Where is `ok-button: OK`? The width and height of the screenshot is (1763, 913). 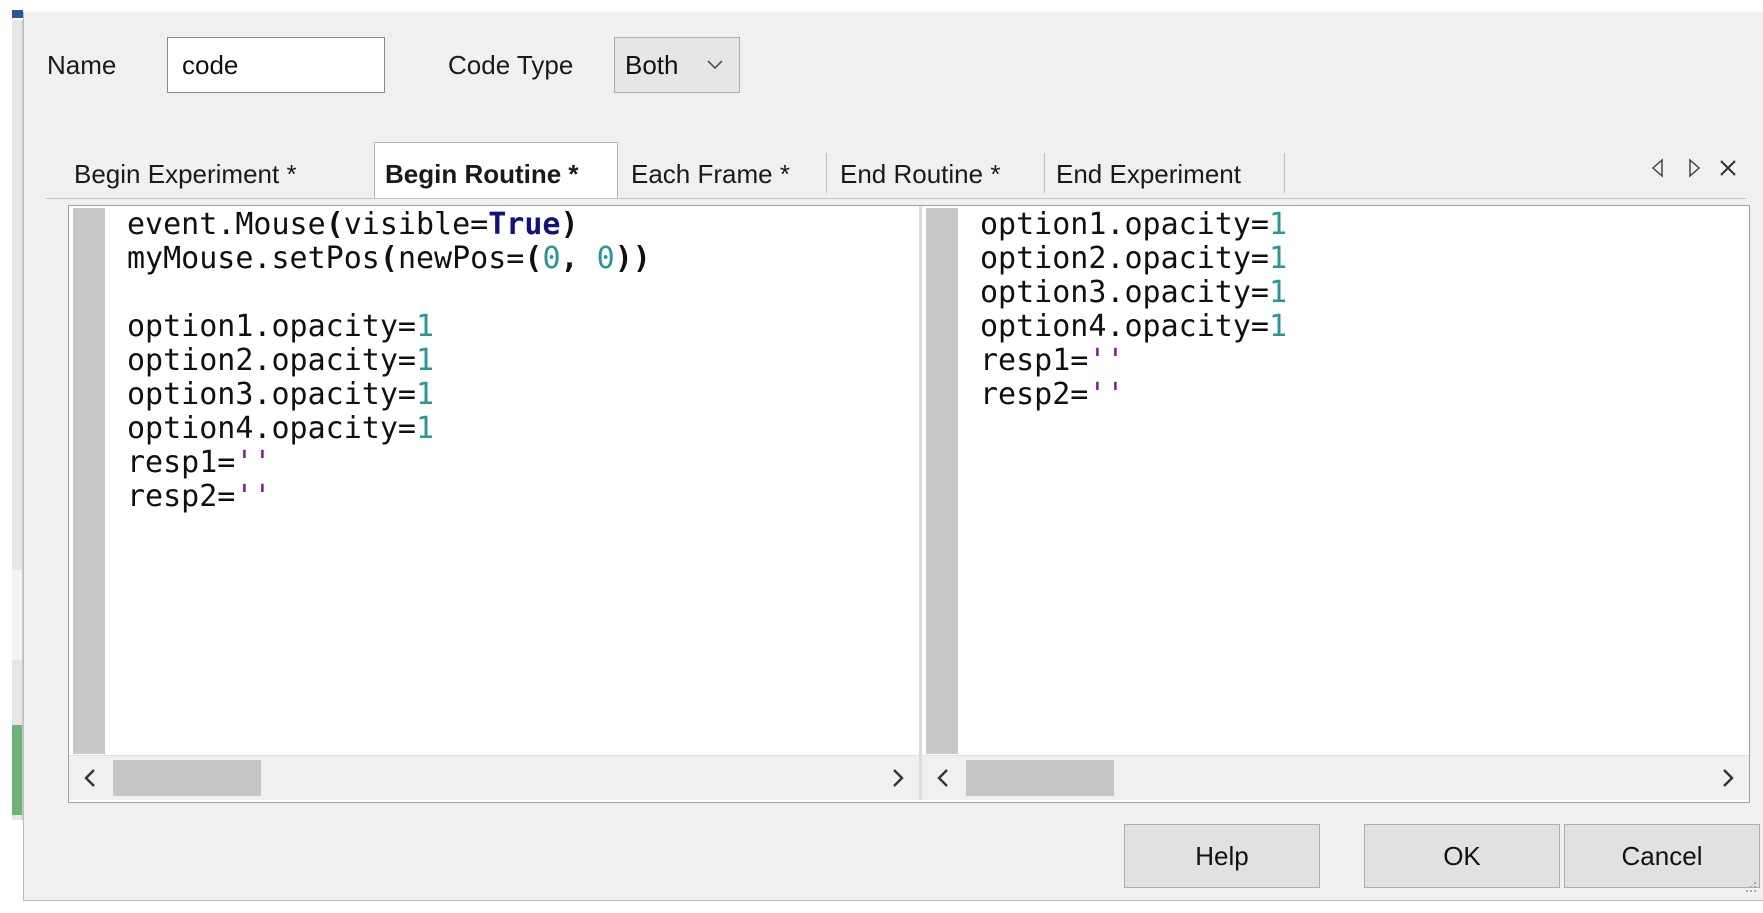
ok-button: OK is located at coordinates (1462, 856).